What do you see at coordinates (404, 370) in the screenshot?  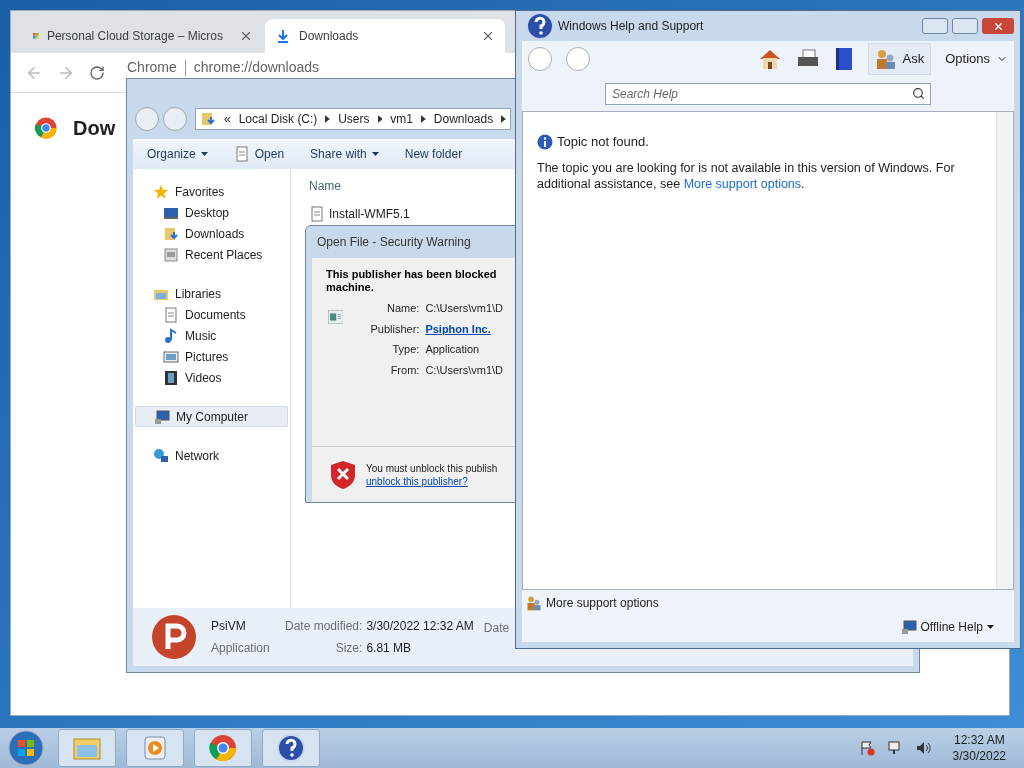 I see `field-label: From:` at bounding box center [404, 370].